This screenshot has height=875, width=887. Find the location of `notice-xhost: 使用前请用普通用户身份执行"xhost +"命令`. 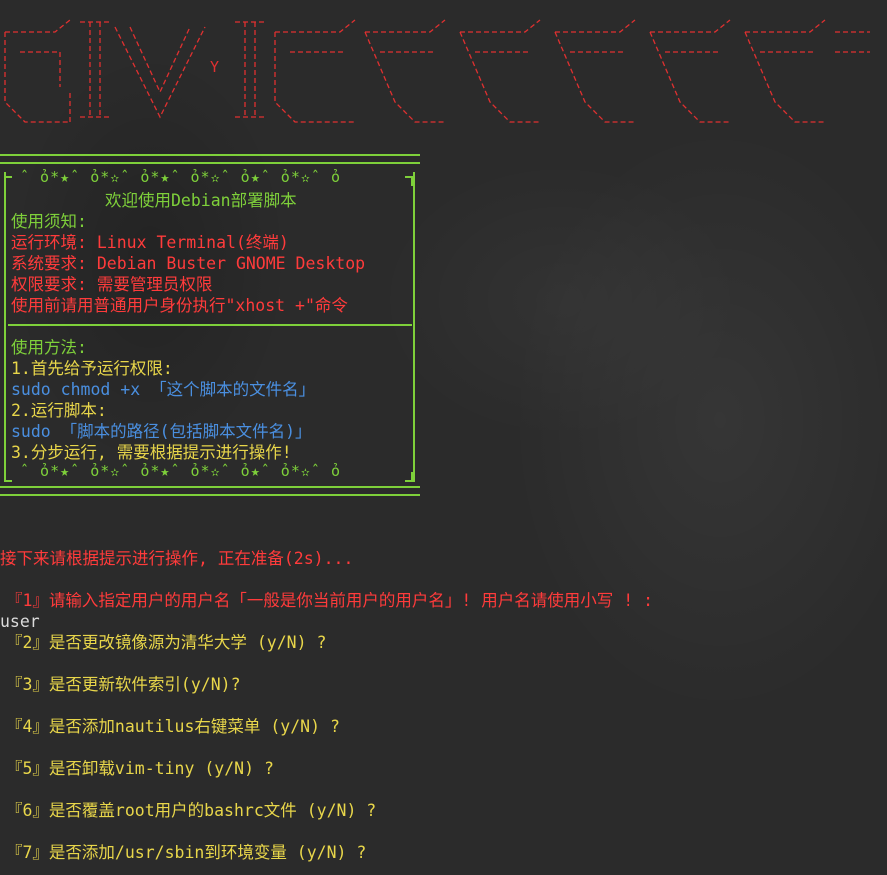

notice-xhost: 使用前请用普通用户身份执行"xhost +"命令 is located at coordinates (179, 305).